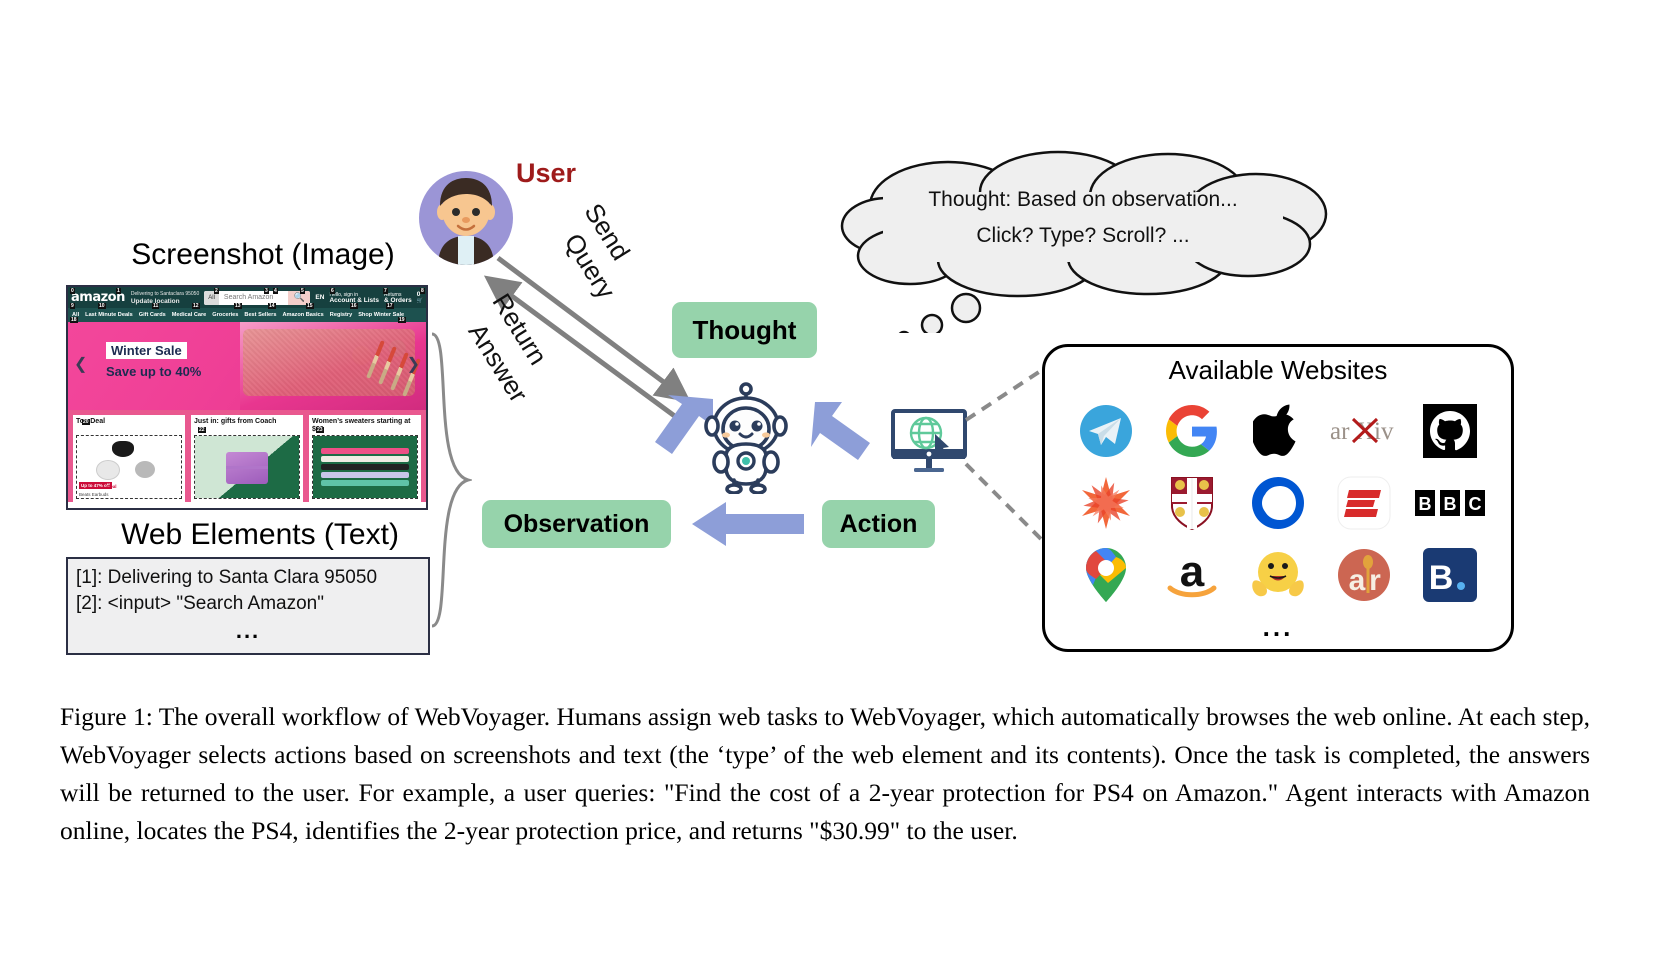  I want to click on grouping-brace, so click(451, 480).